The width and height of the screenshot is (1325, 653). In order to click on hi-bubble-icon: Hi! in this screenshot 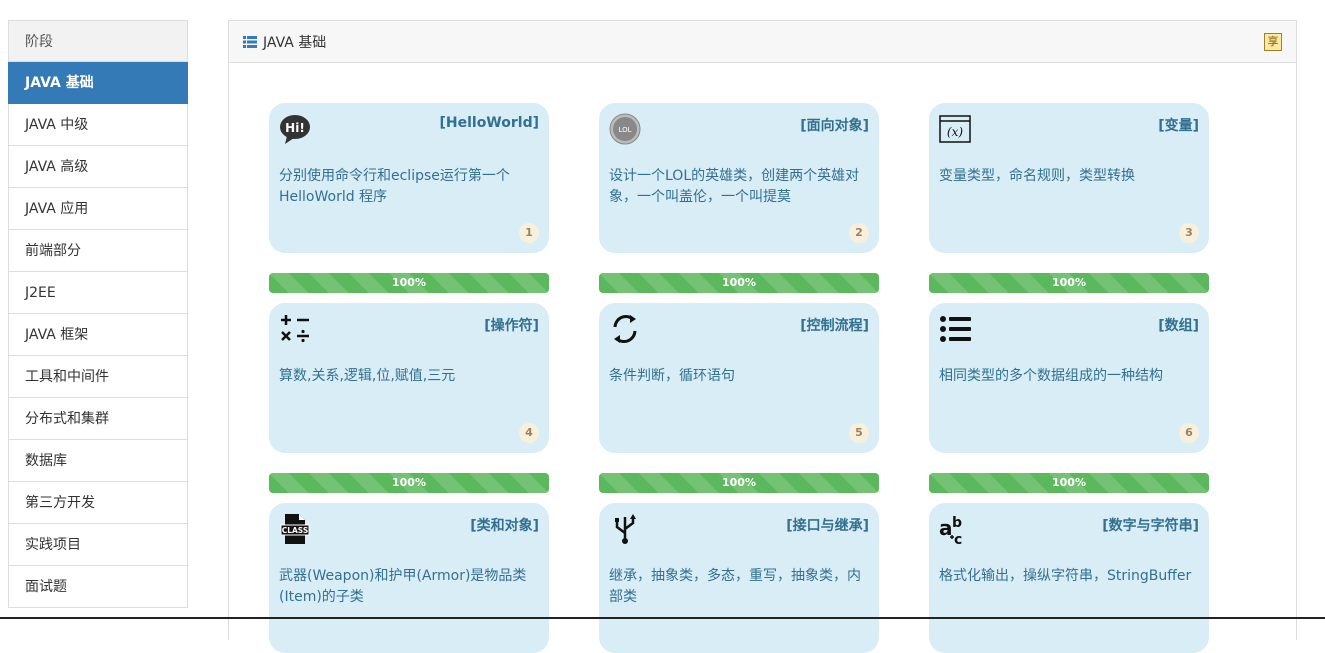, I will do `click(295, 129)`.